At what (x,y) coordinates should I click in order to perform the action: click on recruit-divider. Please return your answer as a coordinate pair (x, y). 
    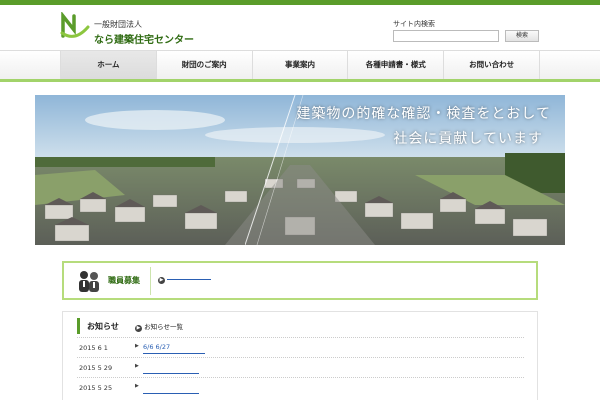
    Looking at the image, I should click on (150, 281).